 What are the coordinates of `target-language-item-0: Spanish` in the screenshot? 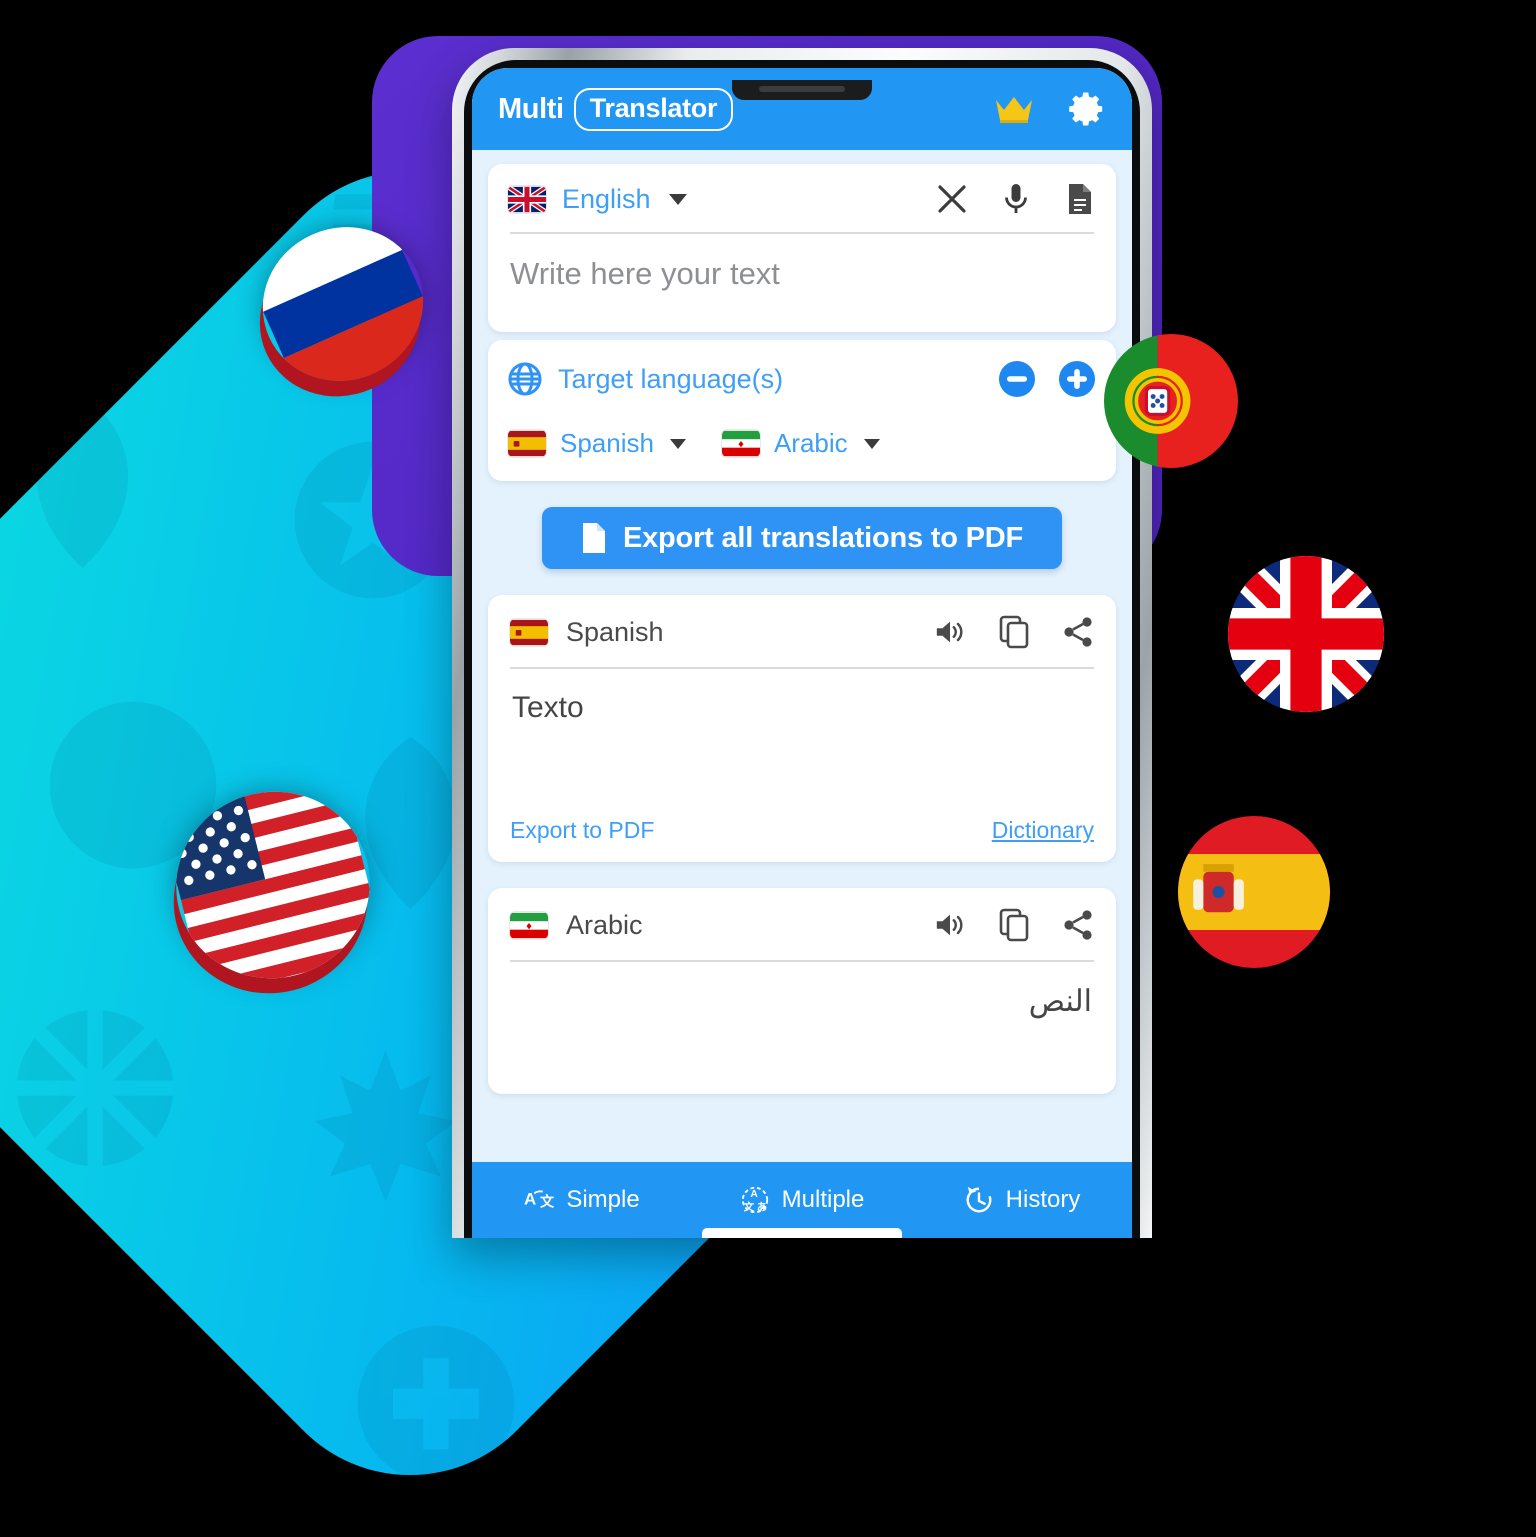 It's located at (597, 443).